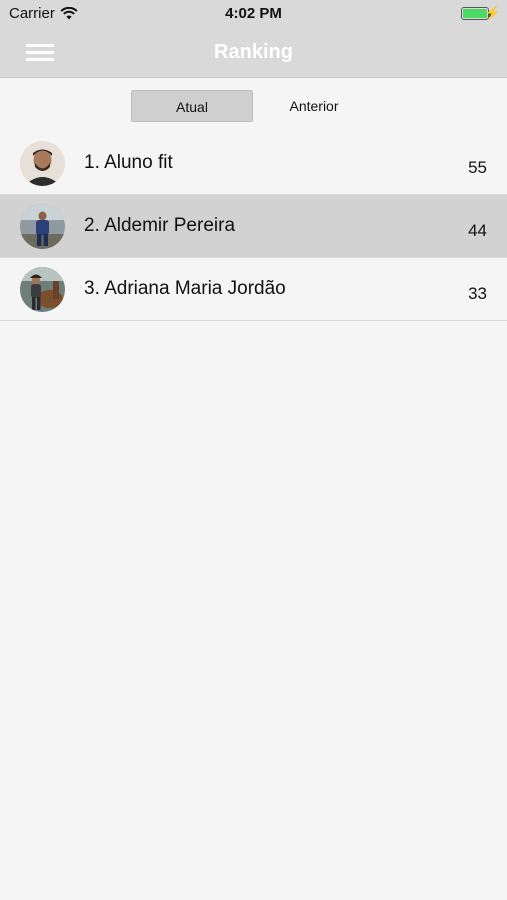 Image resolution: width=507 pixels, height=900 pixels. I want to click on tab-atual: Atual, so click(192, 106).